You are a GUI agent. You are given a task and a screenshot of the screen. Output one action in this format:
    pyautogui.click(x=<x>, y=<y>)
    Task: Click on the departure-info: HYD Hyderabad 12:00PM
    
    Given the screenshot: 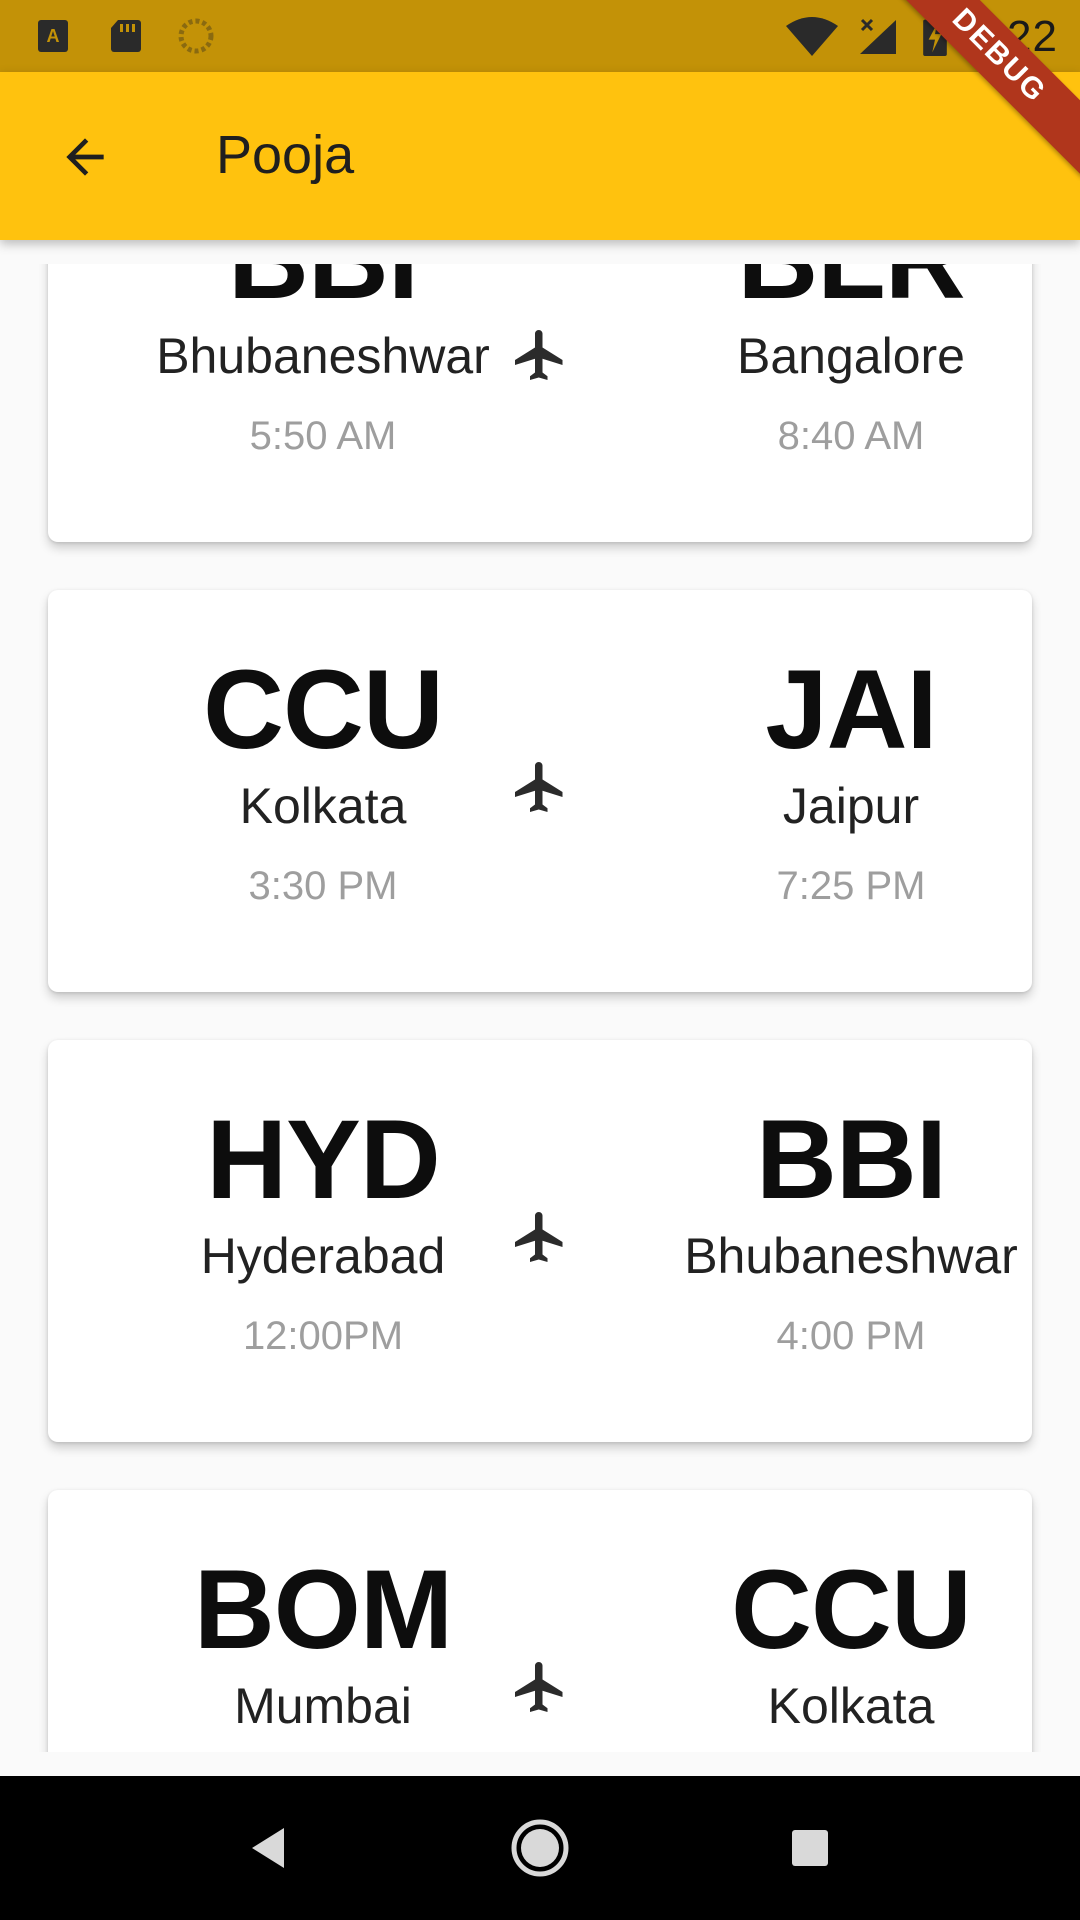 What is the action you would take?
    pyautogui.click(x=323, y=1231)
    